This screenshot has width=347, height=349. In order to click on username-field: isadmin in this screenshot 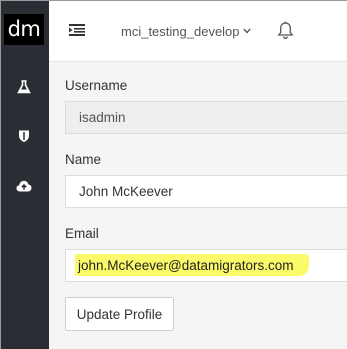, I will do `click(206, 117)`.